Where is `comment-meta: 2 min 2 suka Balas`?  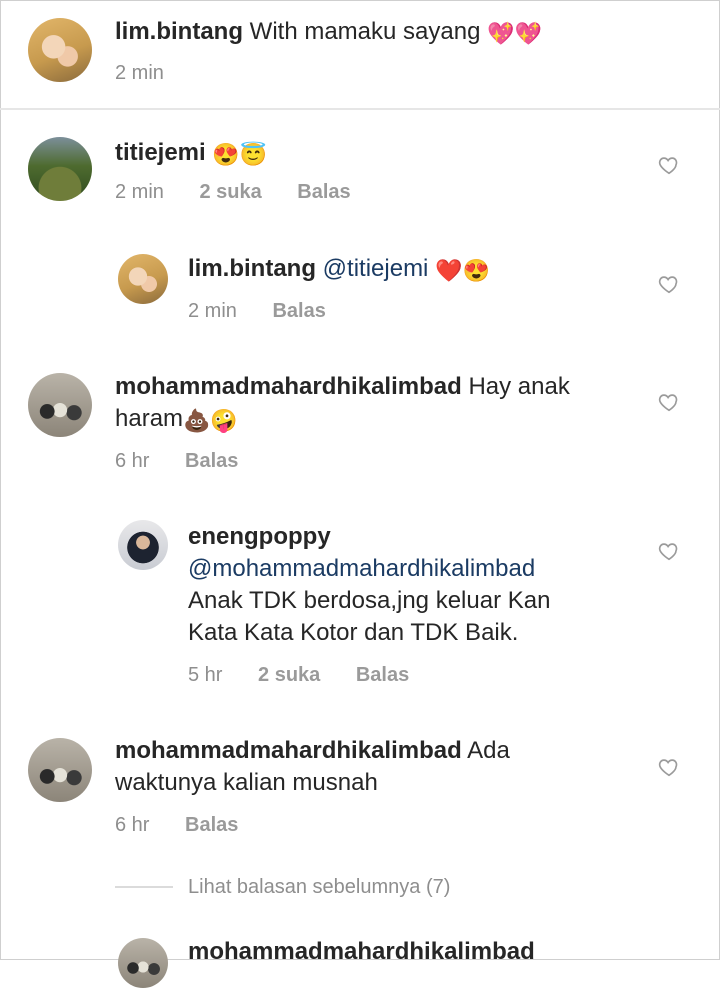
comment-meta: 2 min 2 suka Balas is located at coordinates (248, 192).